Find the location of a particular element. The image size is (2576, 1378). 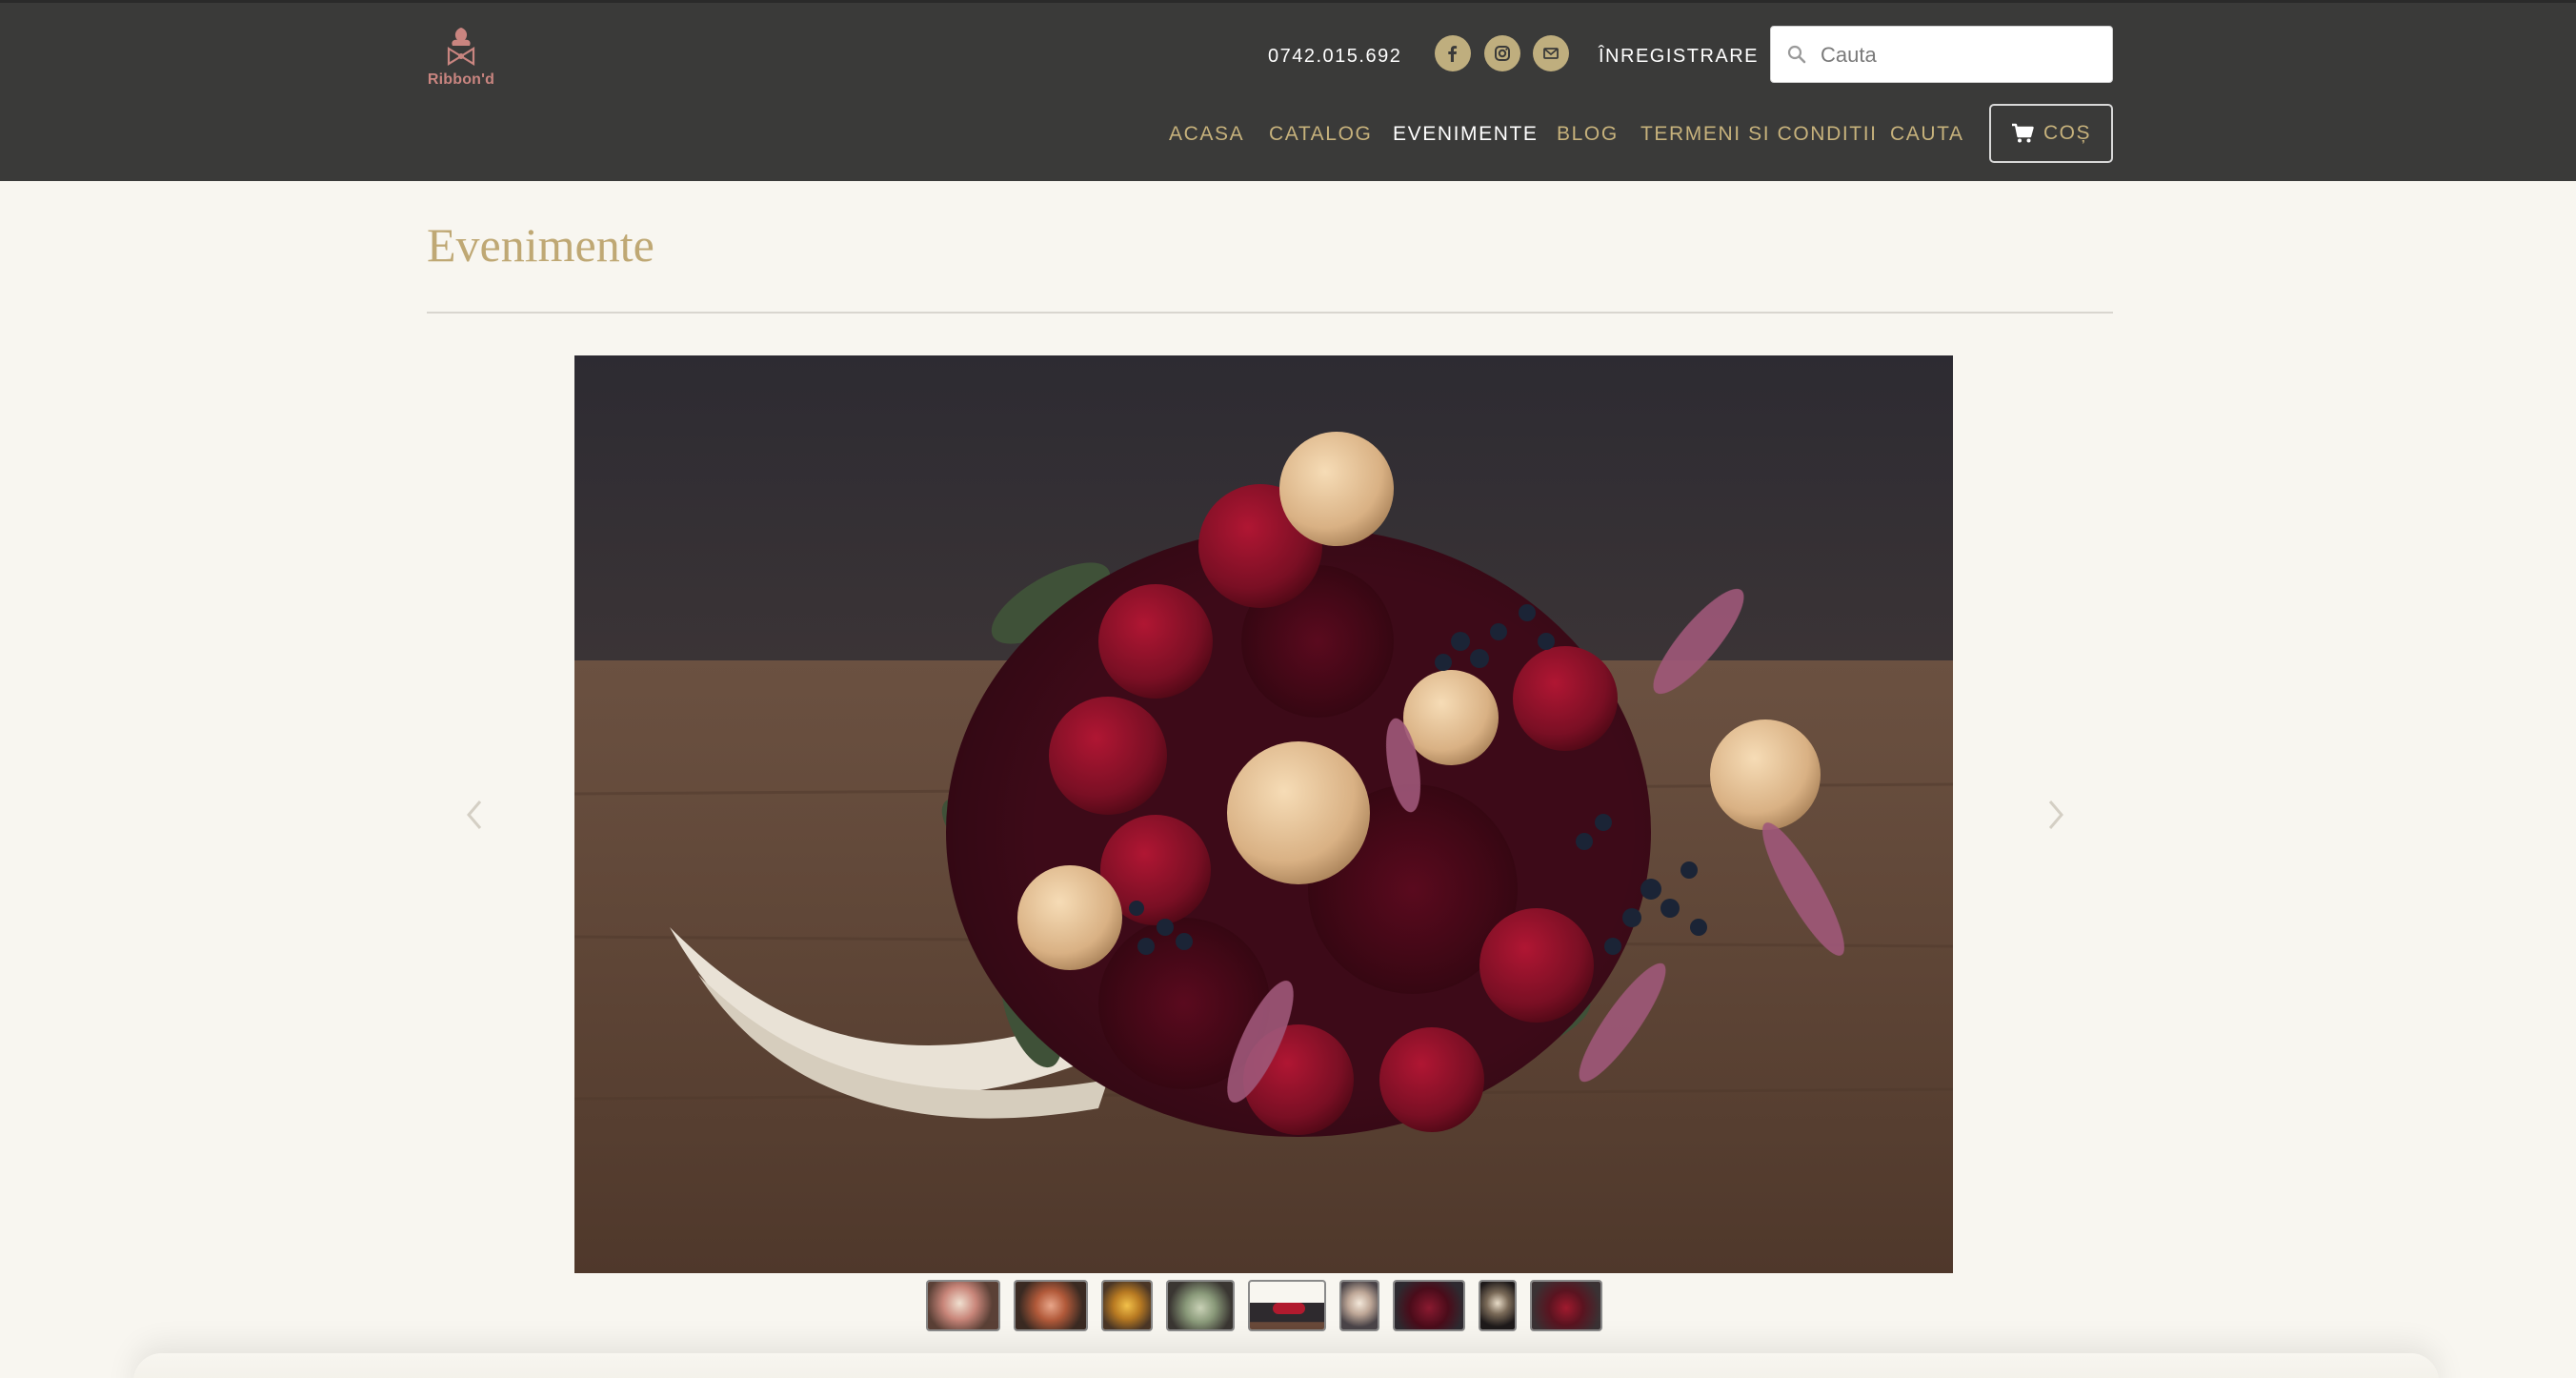

mail-icon is located at coordinates (1551, 53).